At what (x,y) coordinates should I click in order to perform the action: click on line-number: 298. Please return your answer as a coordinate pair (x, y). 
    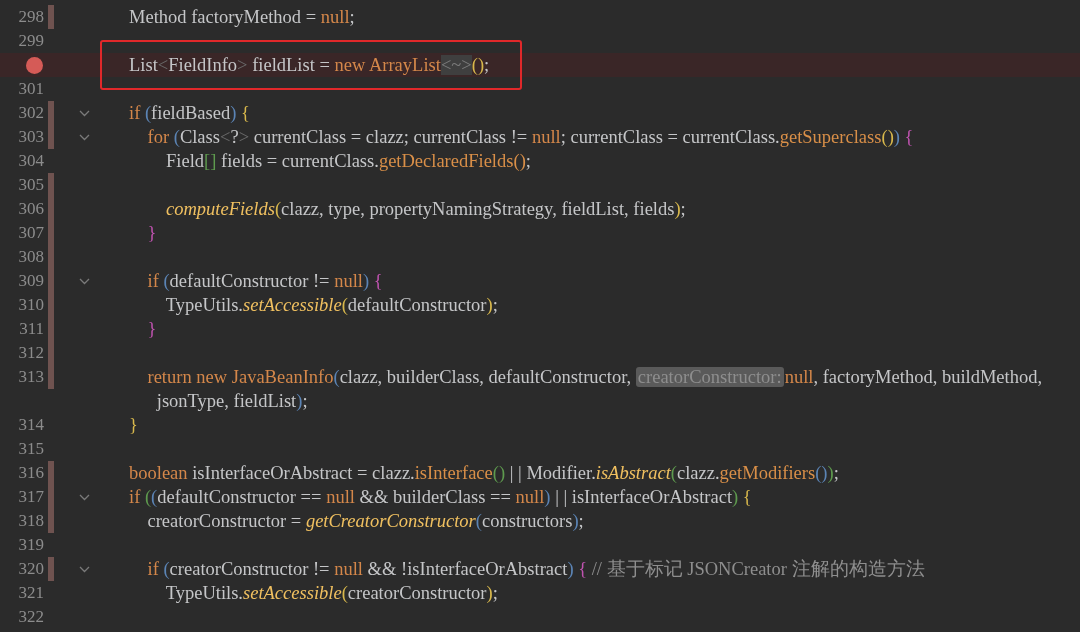
    Looking at the image, I should click on (31, 17).